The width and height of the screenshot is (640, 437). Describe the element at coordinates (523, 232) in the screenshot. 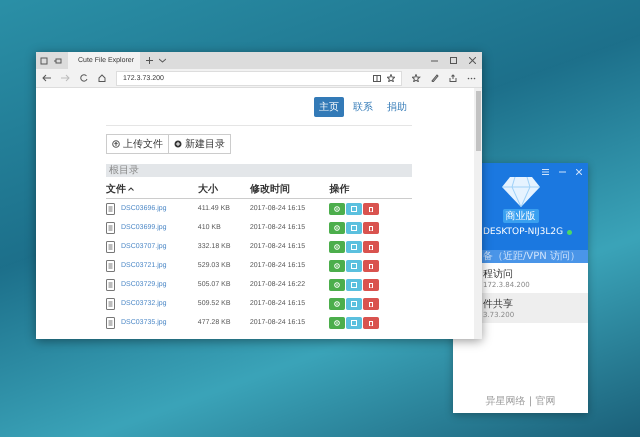

I see `device-name: DESKTOP-NIJ3L2G` at that location.